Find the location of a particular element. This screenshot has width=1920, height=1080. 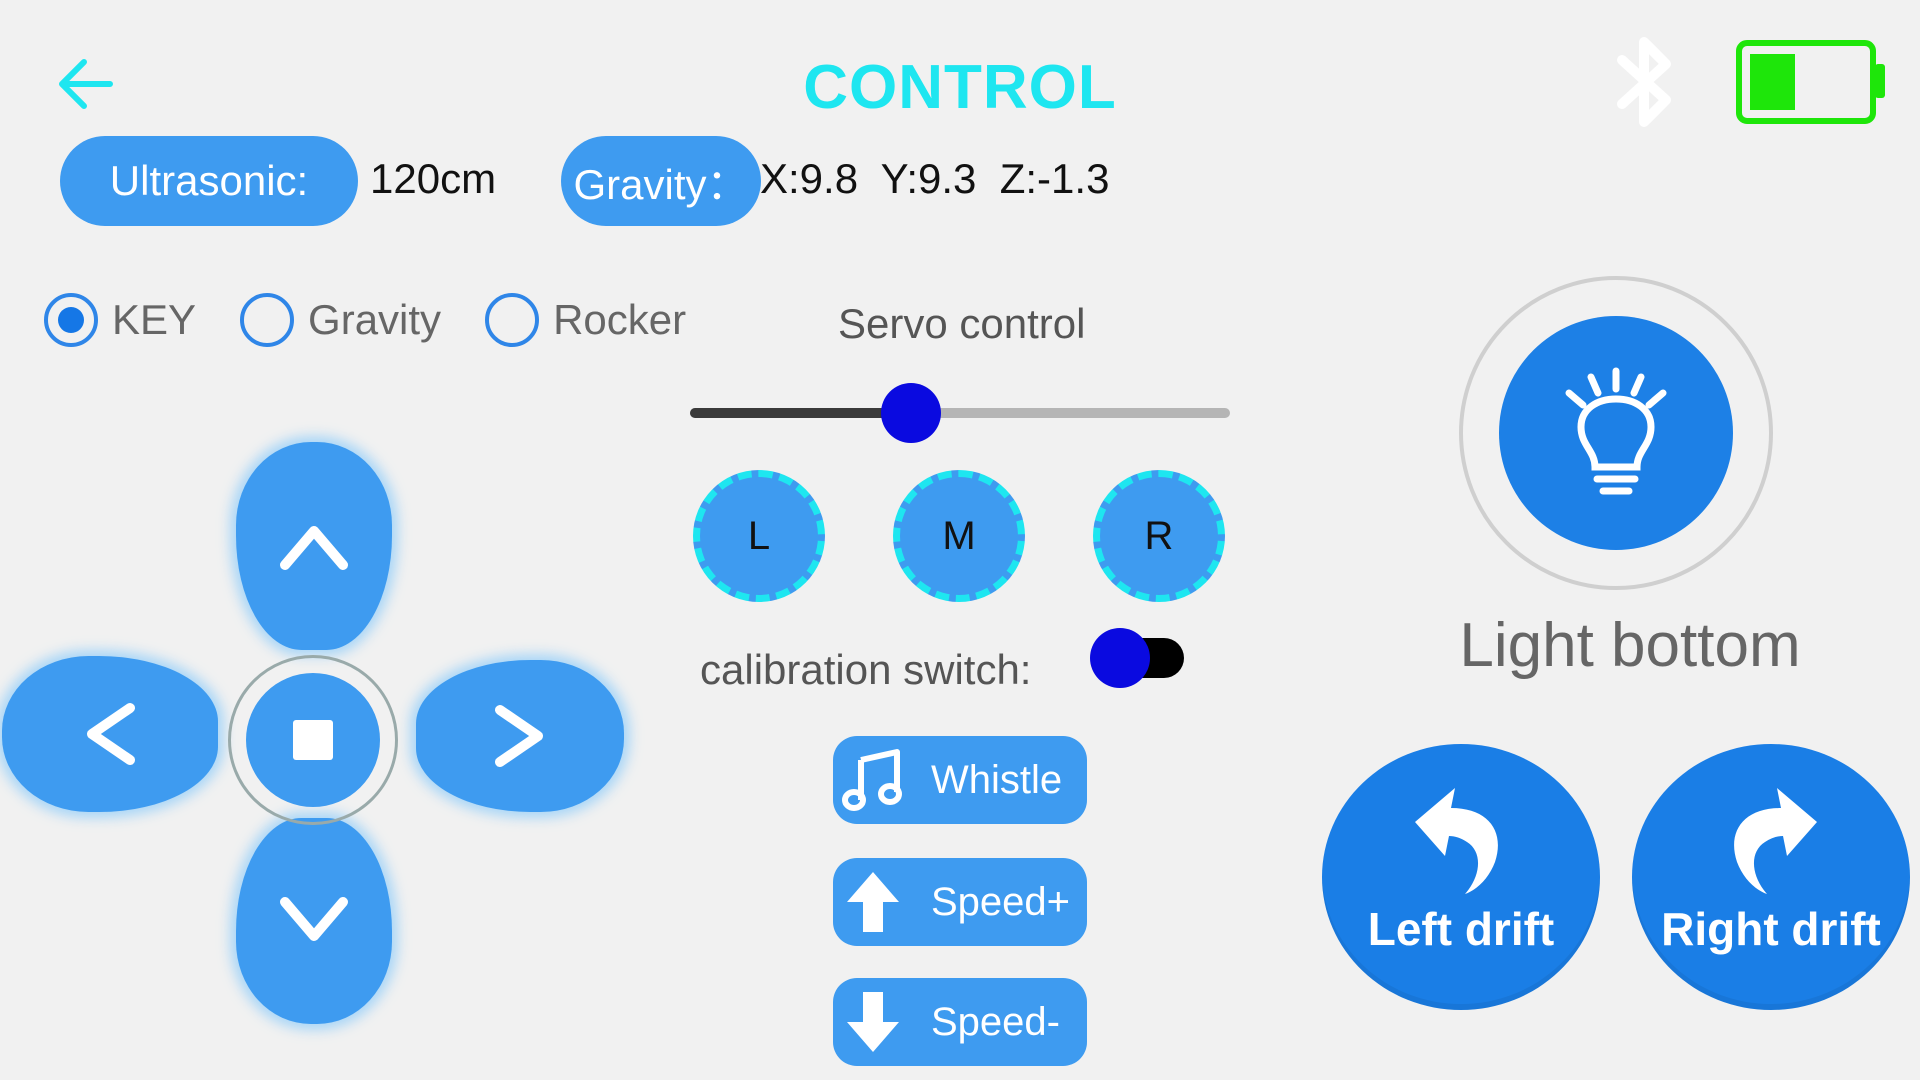

calibration-switch-label: calibration switch: is located at coordinates (866, 669).